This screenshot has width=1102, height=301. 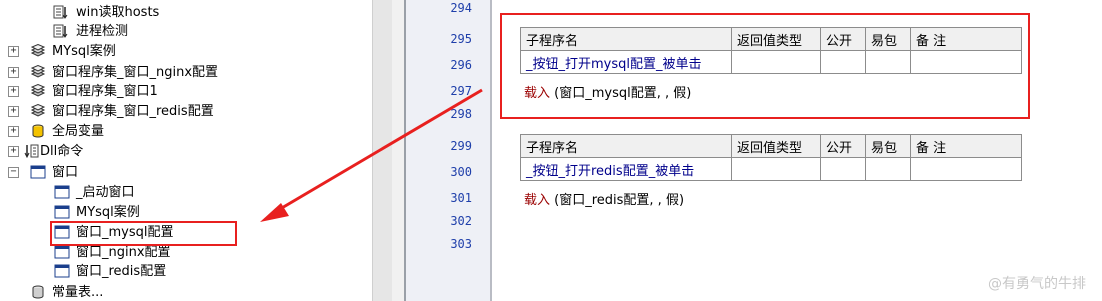 What do you see at coordinates (185, 271) in the screenshot?
I see `tree-item-window-redis-config: 窗口_redis配置` at bounding box center [185, 271].